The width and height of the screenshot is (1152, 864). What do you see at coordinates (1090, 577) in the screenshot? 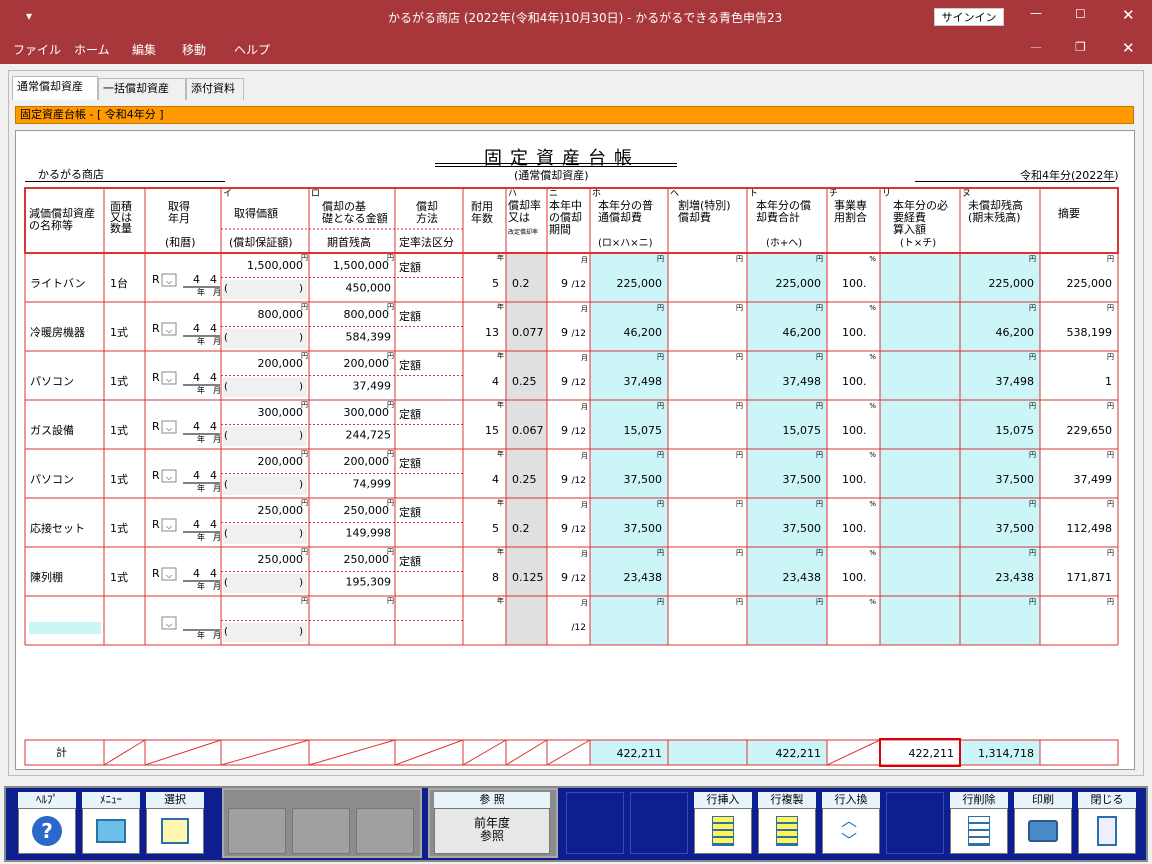
I see `unamort-value: 171,871` at bounding box center [1090, 577].